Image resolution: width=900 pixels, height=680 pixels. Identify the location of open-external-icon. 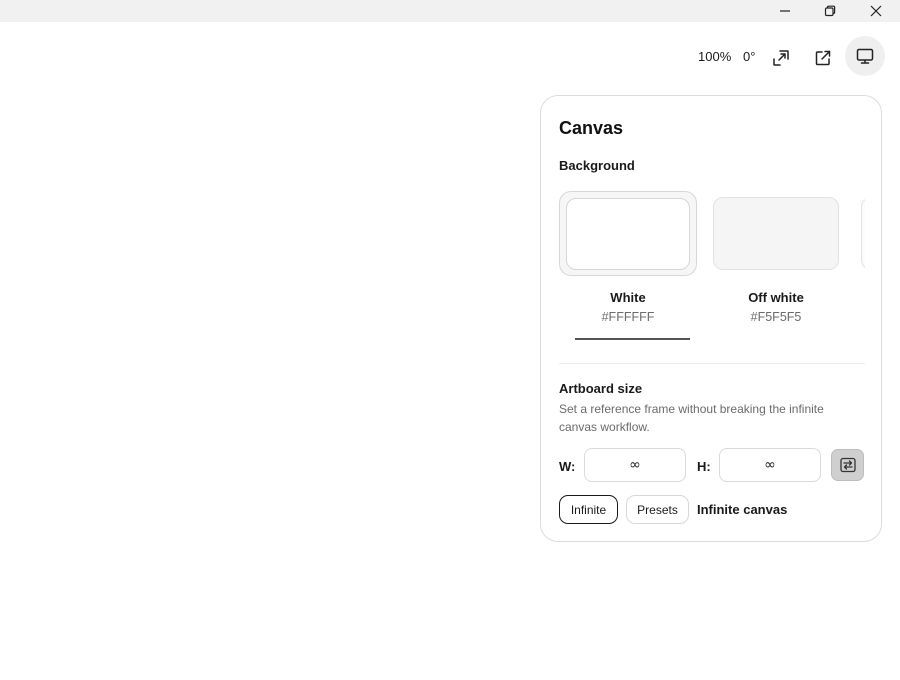
(823, 58).